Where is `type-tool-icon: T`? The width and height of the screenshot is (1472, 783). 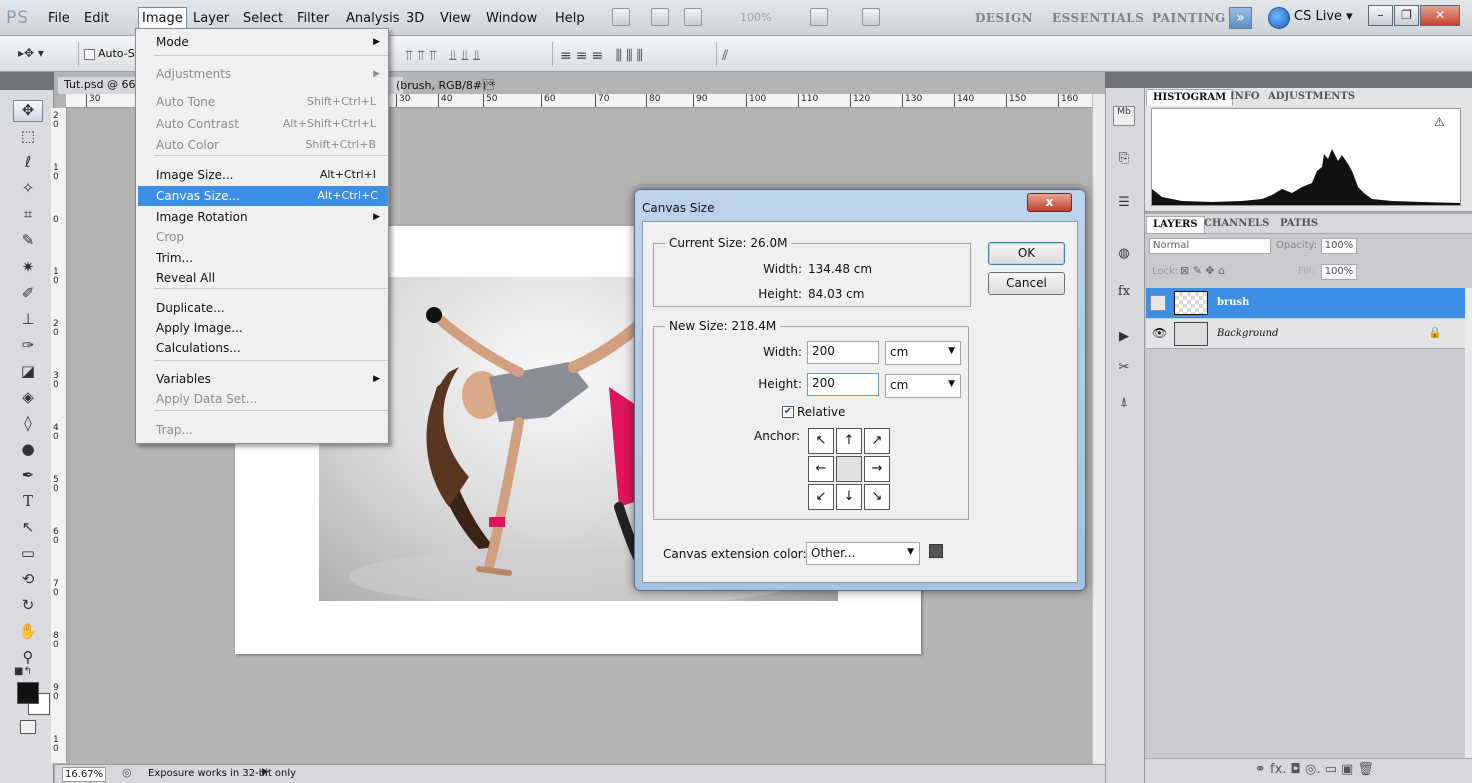 type-tool-icon: T is located at coordinates (28, 503).